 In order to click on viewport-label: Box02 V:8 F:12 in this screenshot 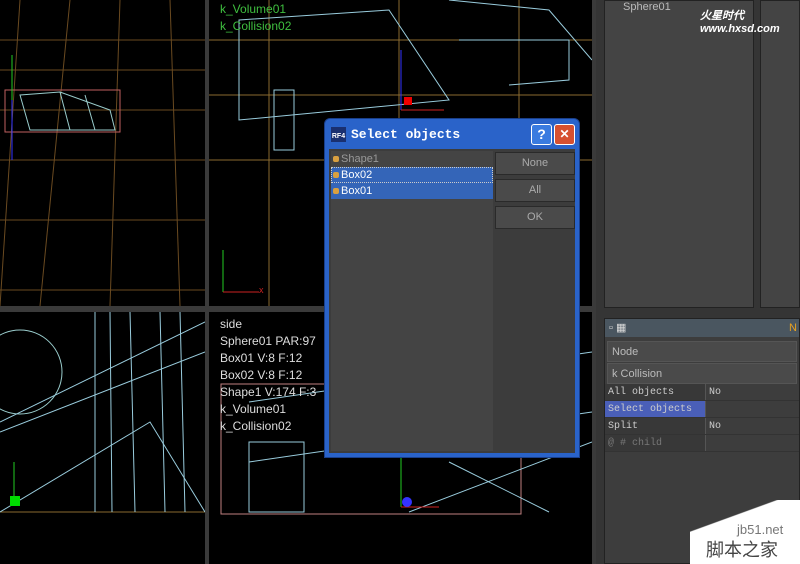, I will do `click(261, 375)`.